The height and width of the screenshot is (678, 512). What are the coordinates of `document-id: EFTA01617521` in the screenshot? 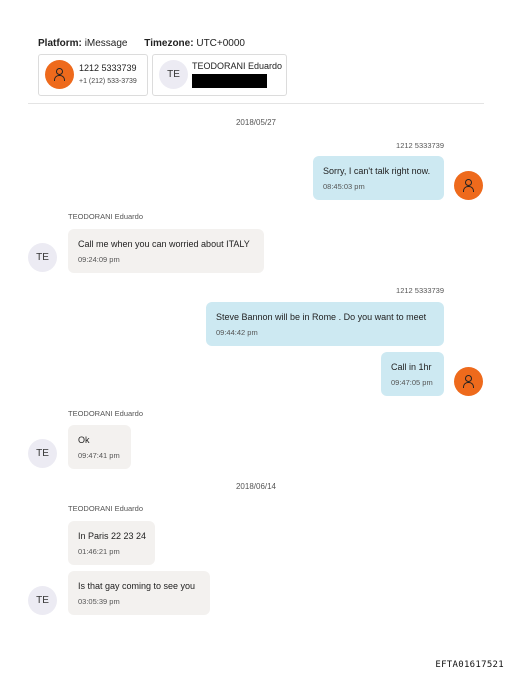 It's located at (469, 665).